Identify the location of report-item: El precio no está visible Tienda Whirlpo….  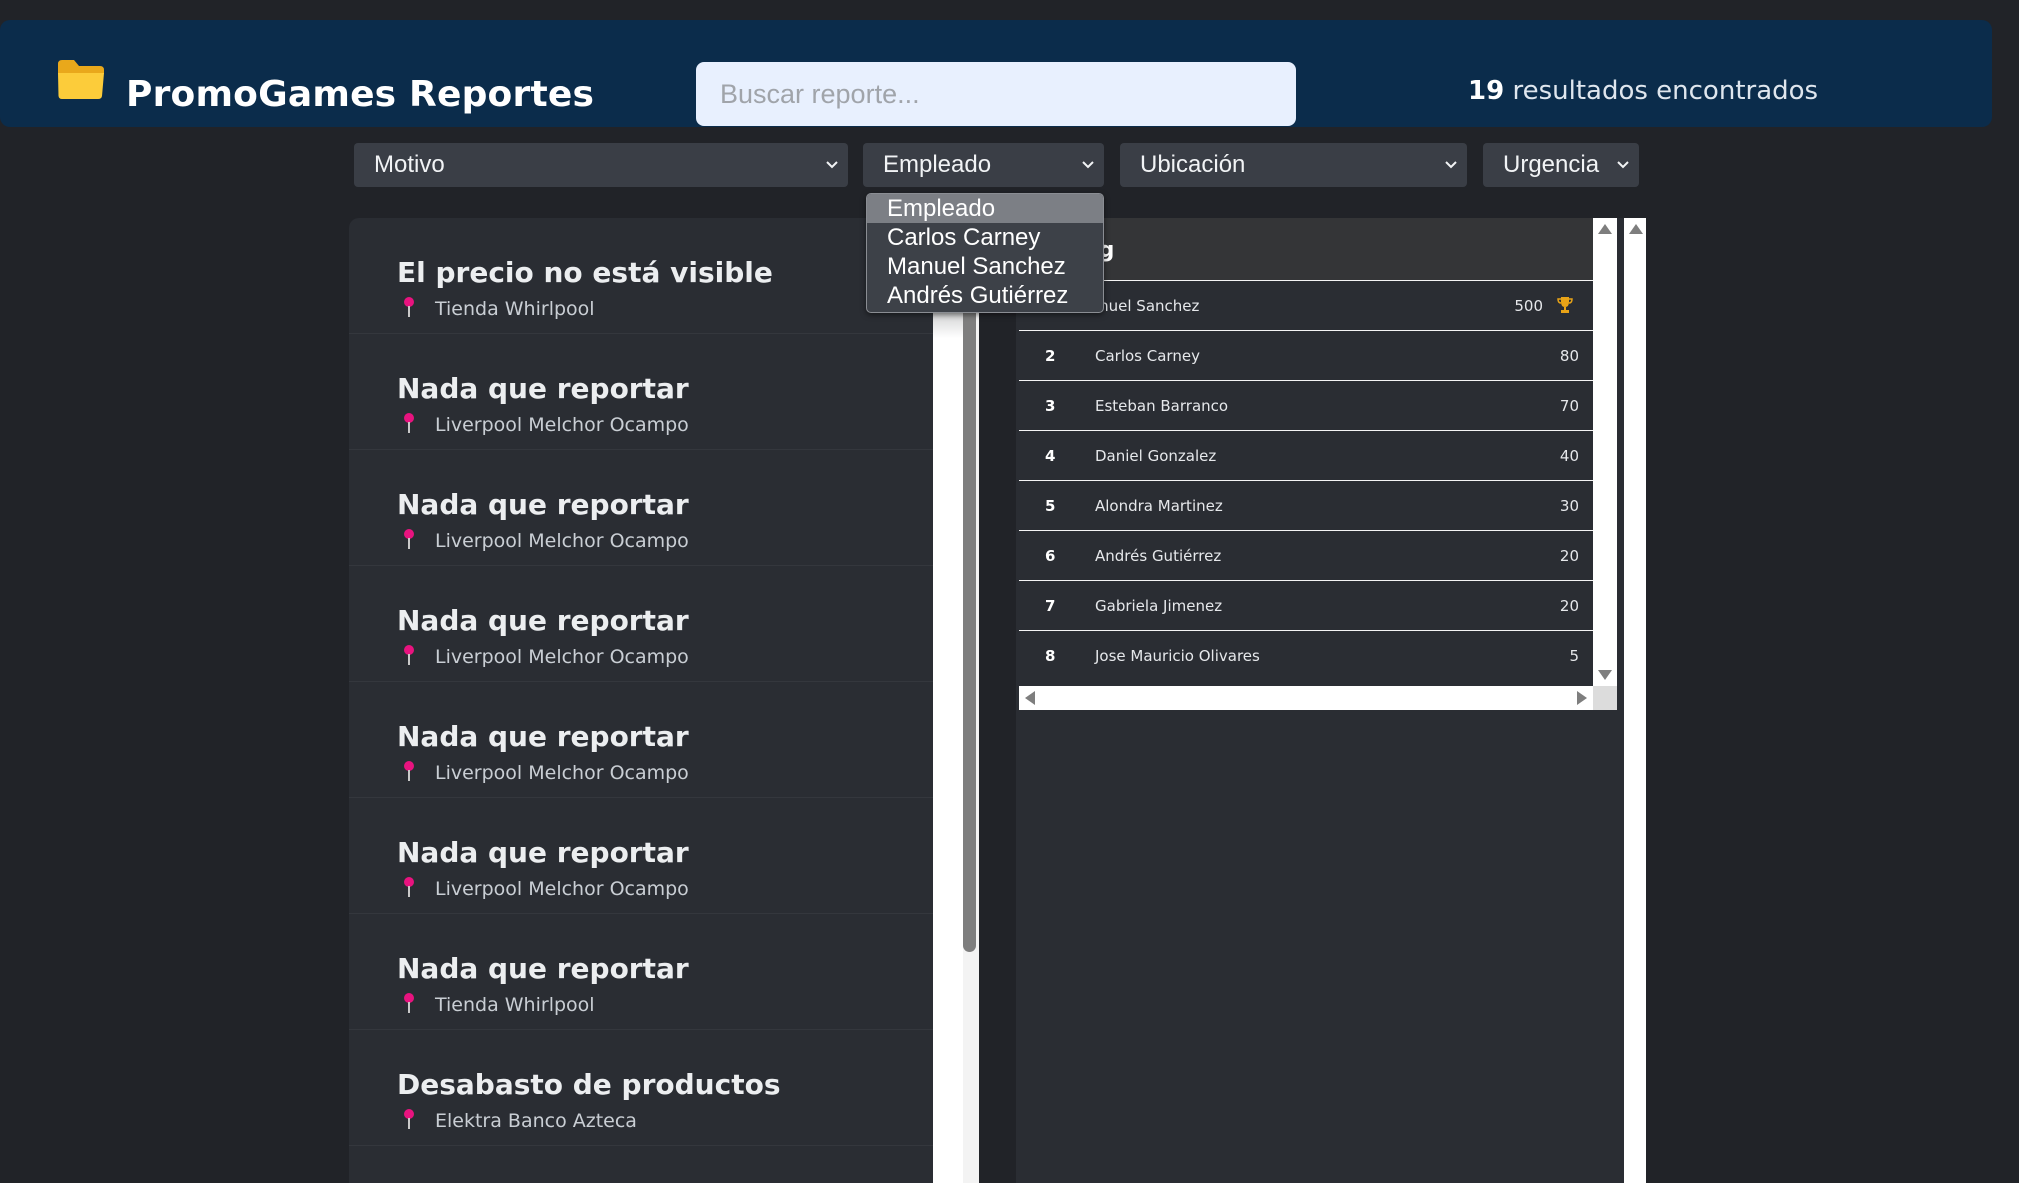
(641, 276).